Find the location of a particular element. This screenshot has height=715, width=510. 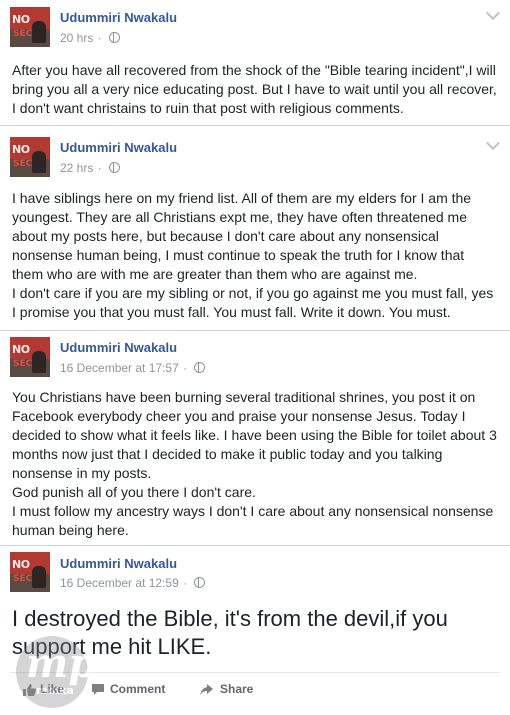

post-time: 16 December at 17:57 is located at coordinates (119, 368).